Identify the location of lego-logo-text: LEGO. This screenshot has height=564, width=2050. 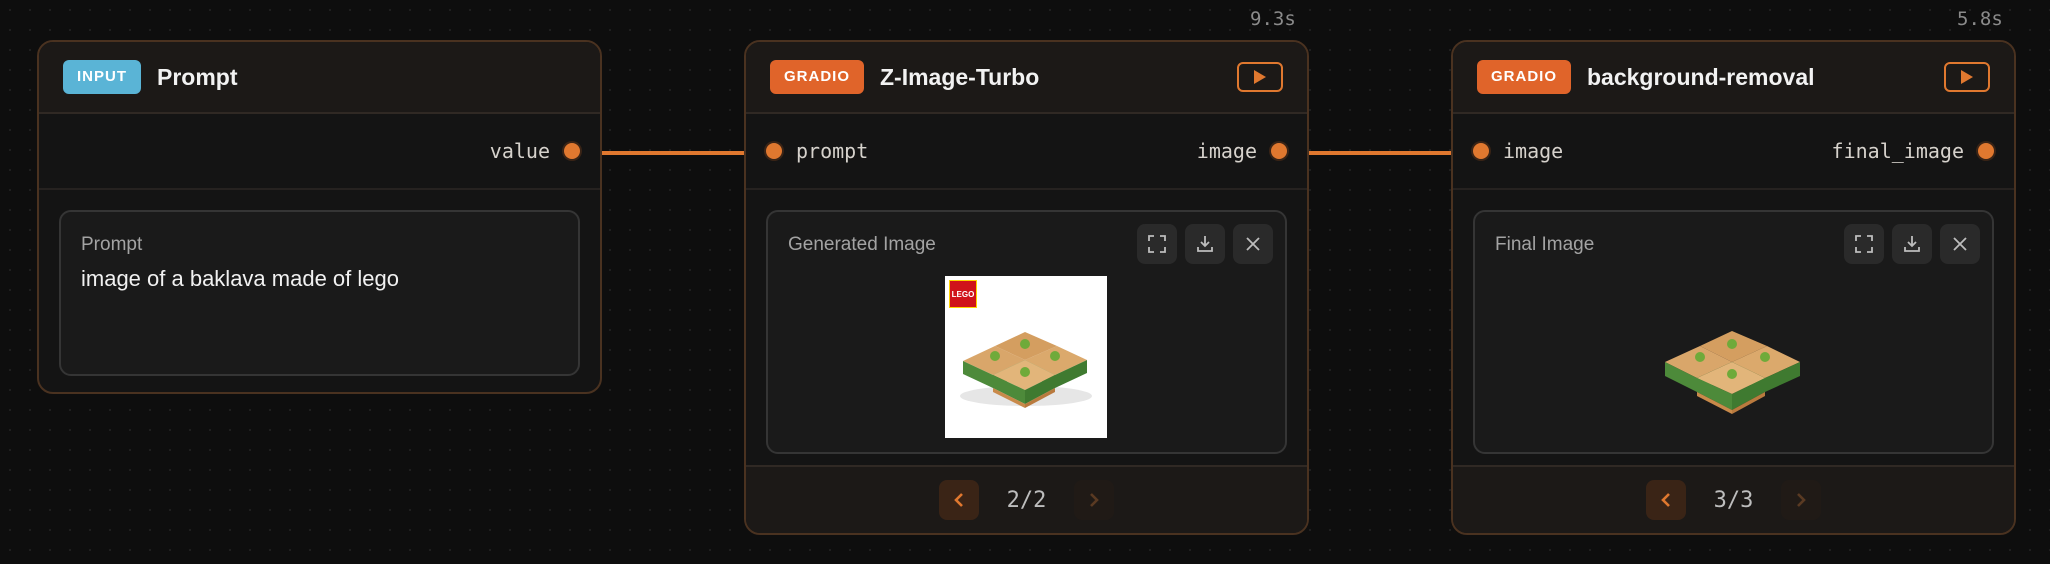
(963, 294).